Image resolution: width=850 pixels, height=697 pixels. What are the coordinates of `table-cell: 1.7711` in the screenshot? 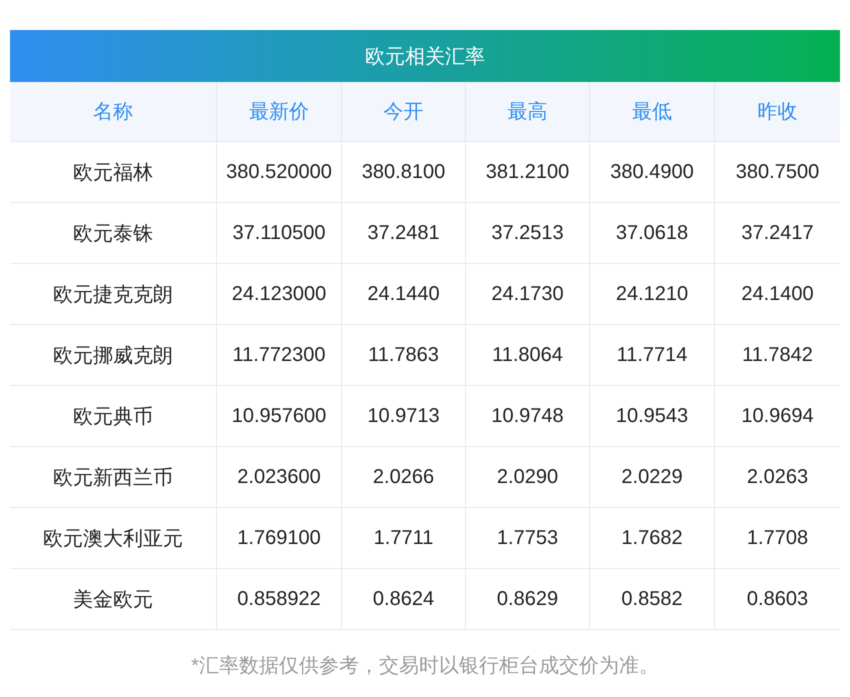 It's located at (404, 538).